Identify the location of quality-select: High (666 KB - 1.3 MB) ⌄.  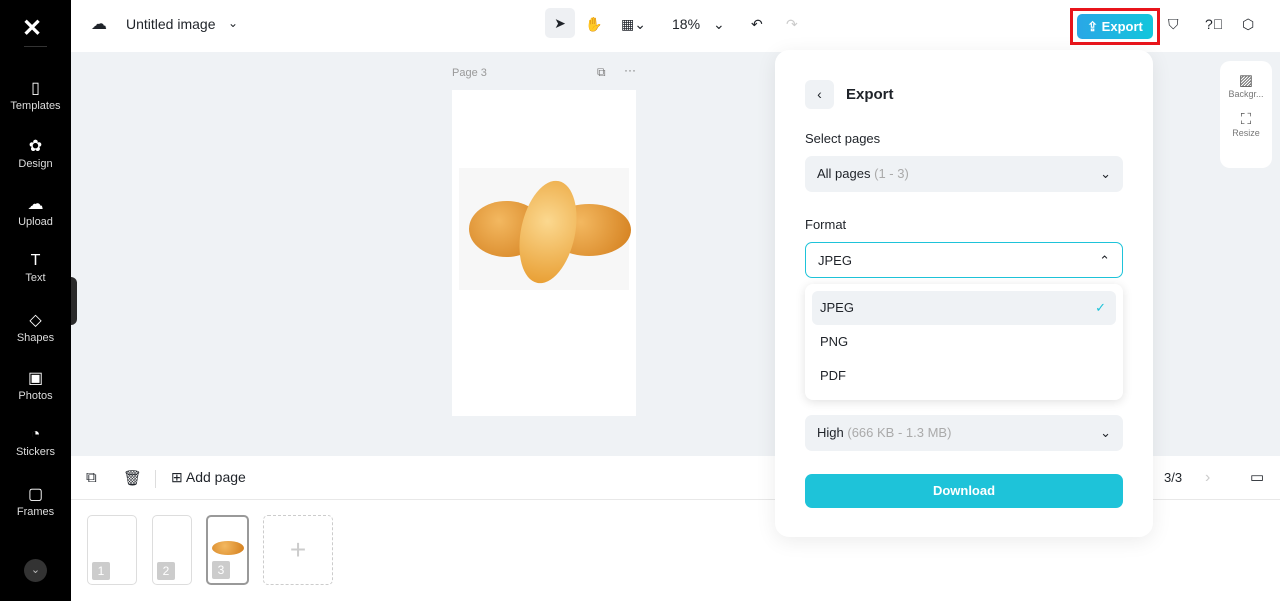
(964, 433).